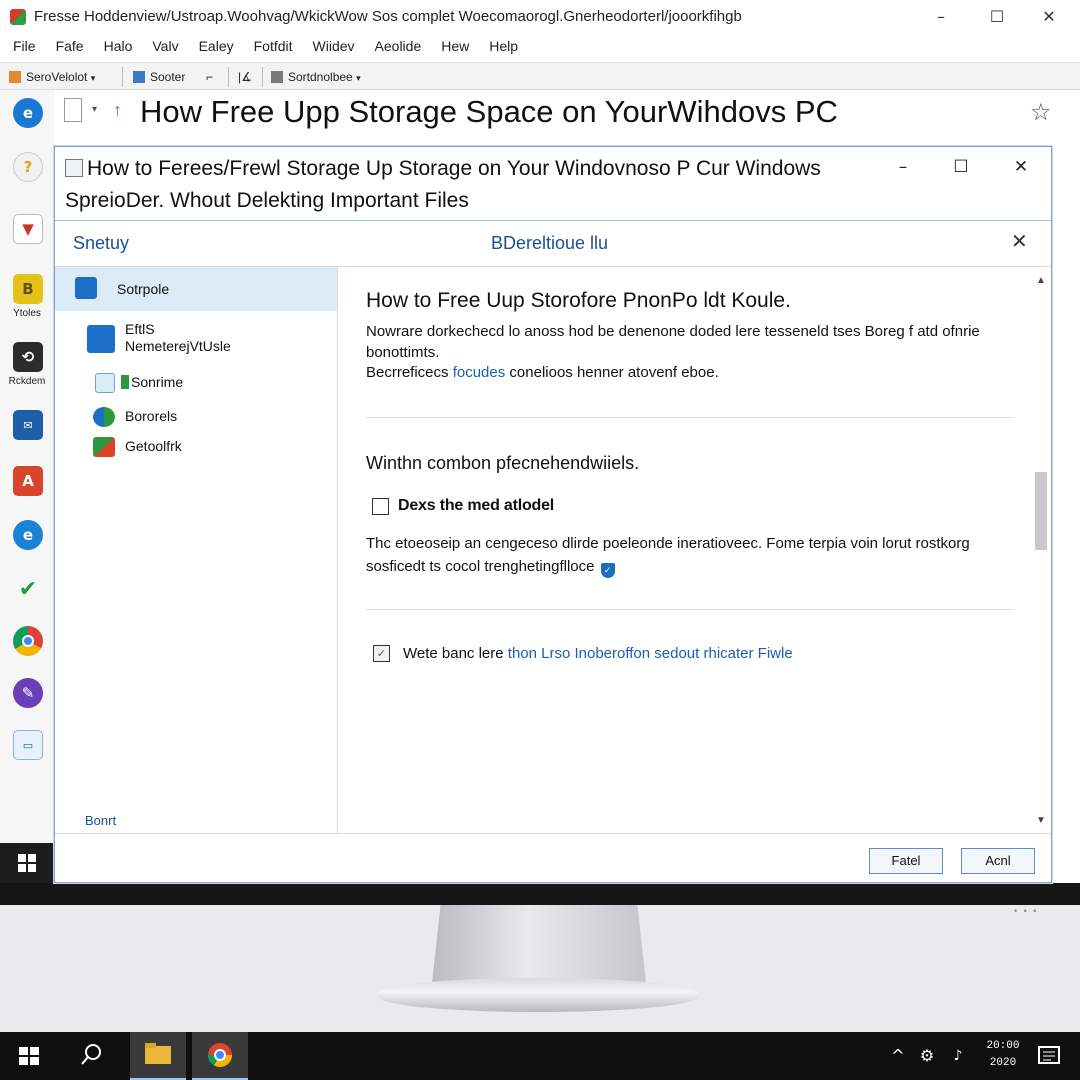 The height and width of the screenshot is (1080, 1080). Describe the element at coordinates (178, 346) in the screenshot. I see `nav-item-sublabel: NemeterejVtUsle` at that location.